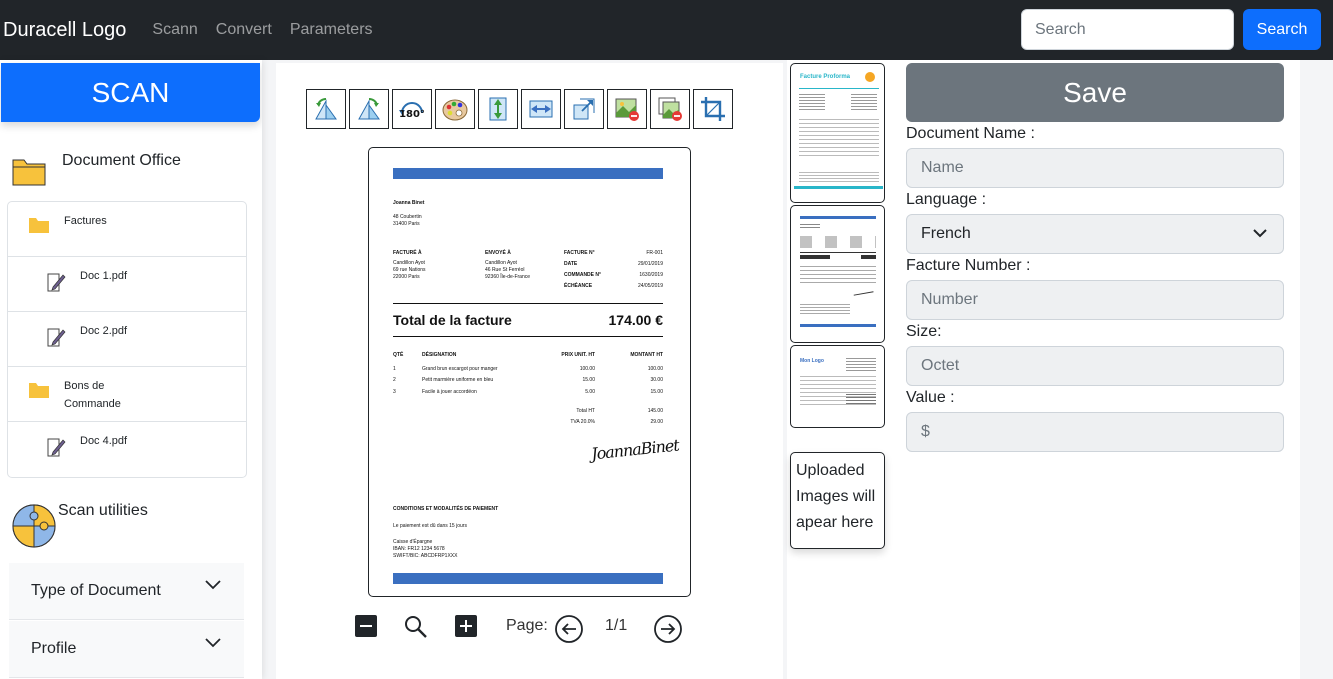 The height and width of the screenshot is (679, 1333). Describe the element at coordinates (837, 133) in the screenshot. I see `thumbnail-page-1: Facture Proforma` at that location.